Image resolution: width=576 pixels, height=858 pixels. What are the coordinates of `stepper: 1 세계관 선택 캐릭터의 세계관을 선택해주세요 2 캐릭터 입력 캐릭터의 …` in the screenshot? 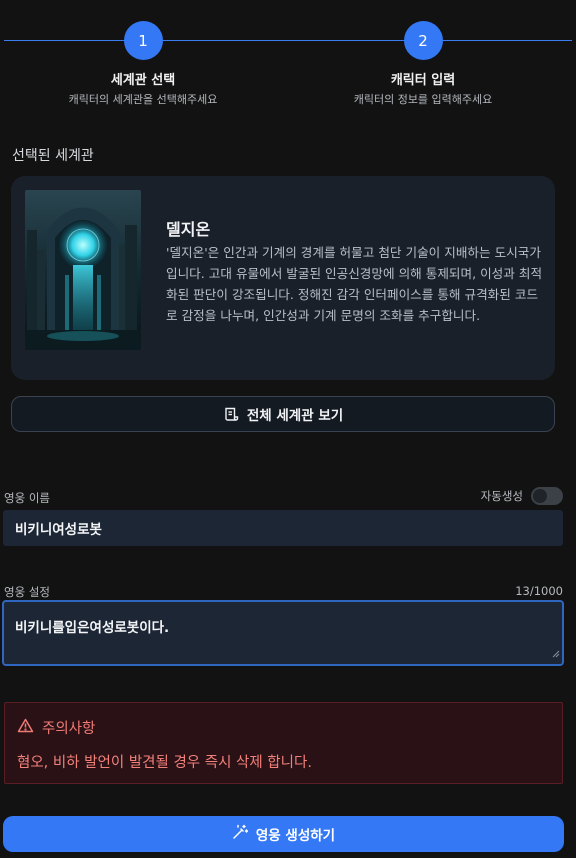 It's located at (288, 55).